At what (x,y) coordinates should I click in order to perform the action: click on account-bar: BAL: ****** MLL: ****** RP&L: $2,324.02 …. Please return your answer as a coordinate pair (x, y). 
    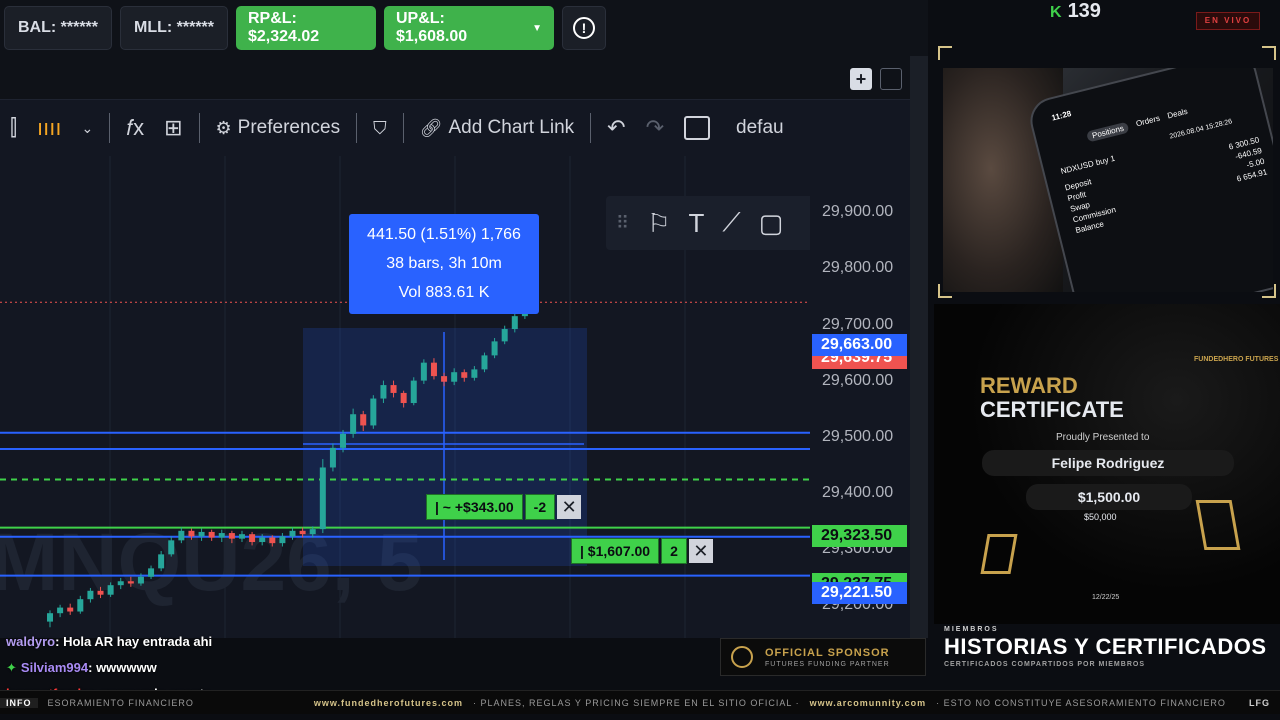
    Looking at the image, I should click on (464, 28).